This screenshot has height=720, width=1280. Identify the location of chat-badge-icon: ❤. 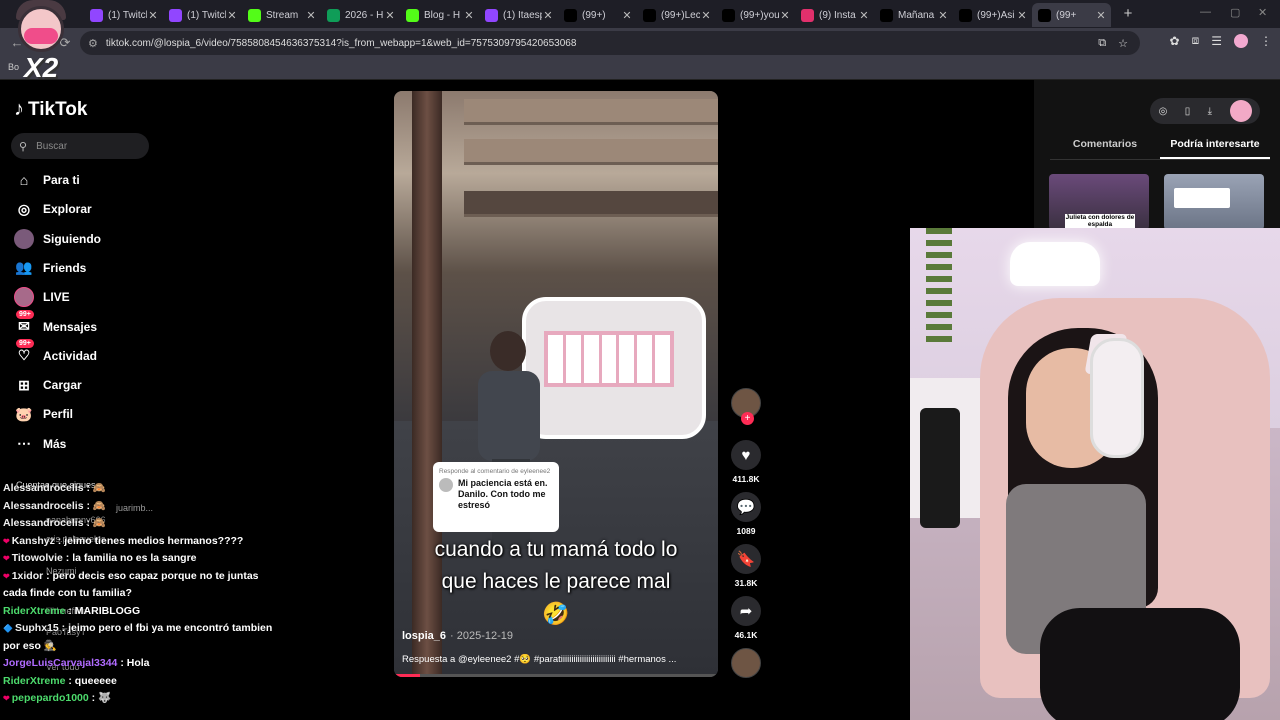
(6, 576).